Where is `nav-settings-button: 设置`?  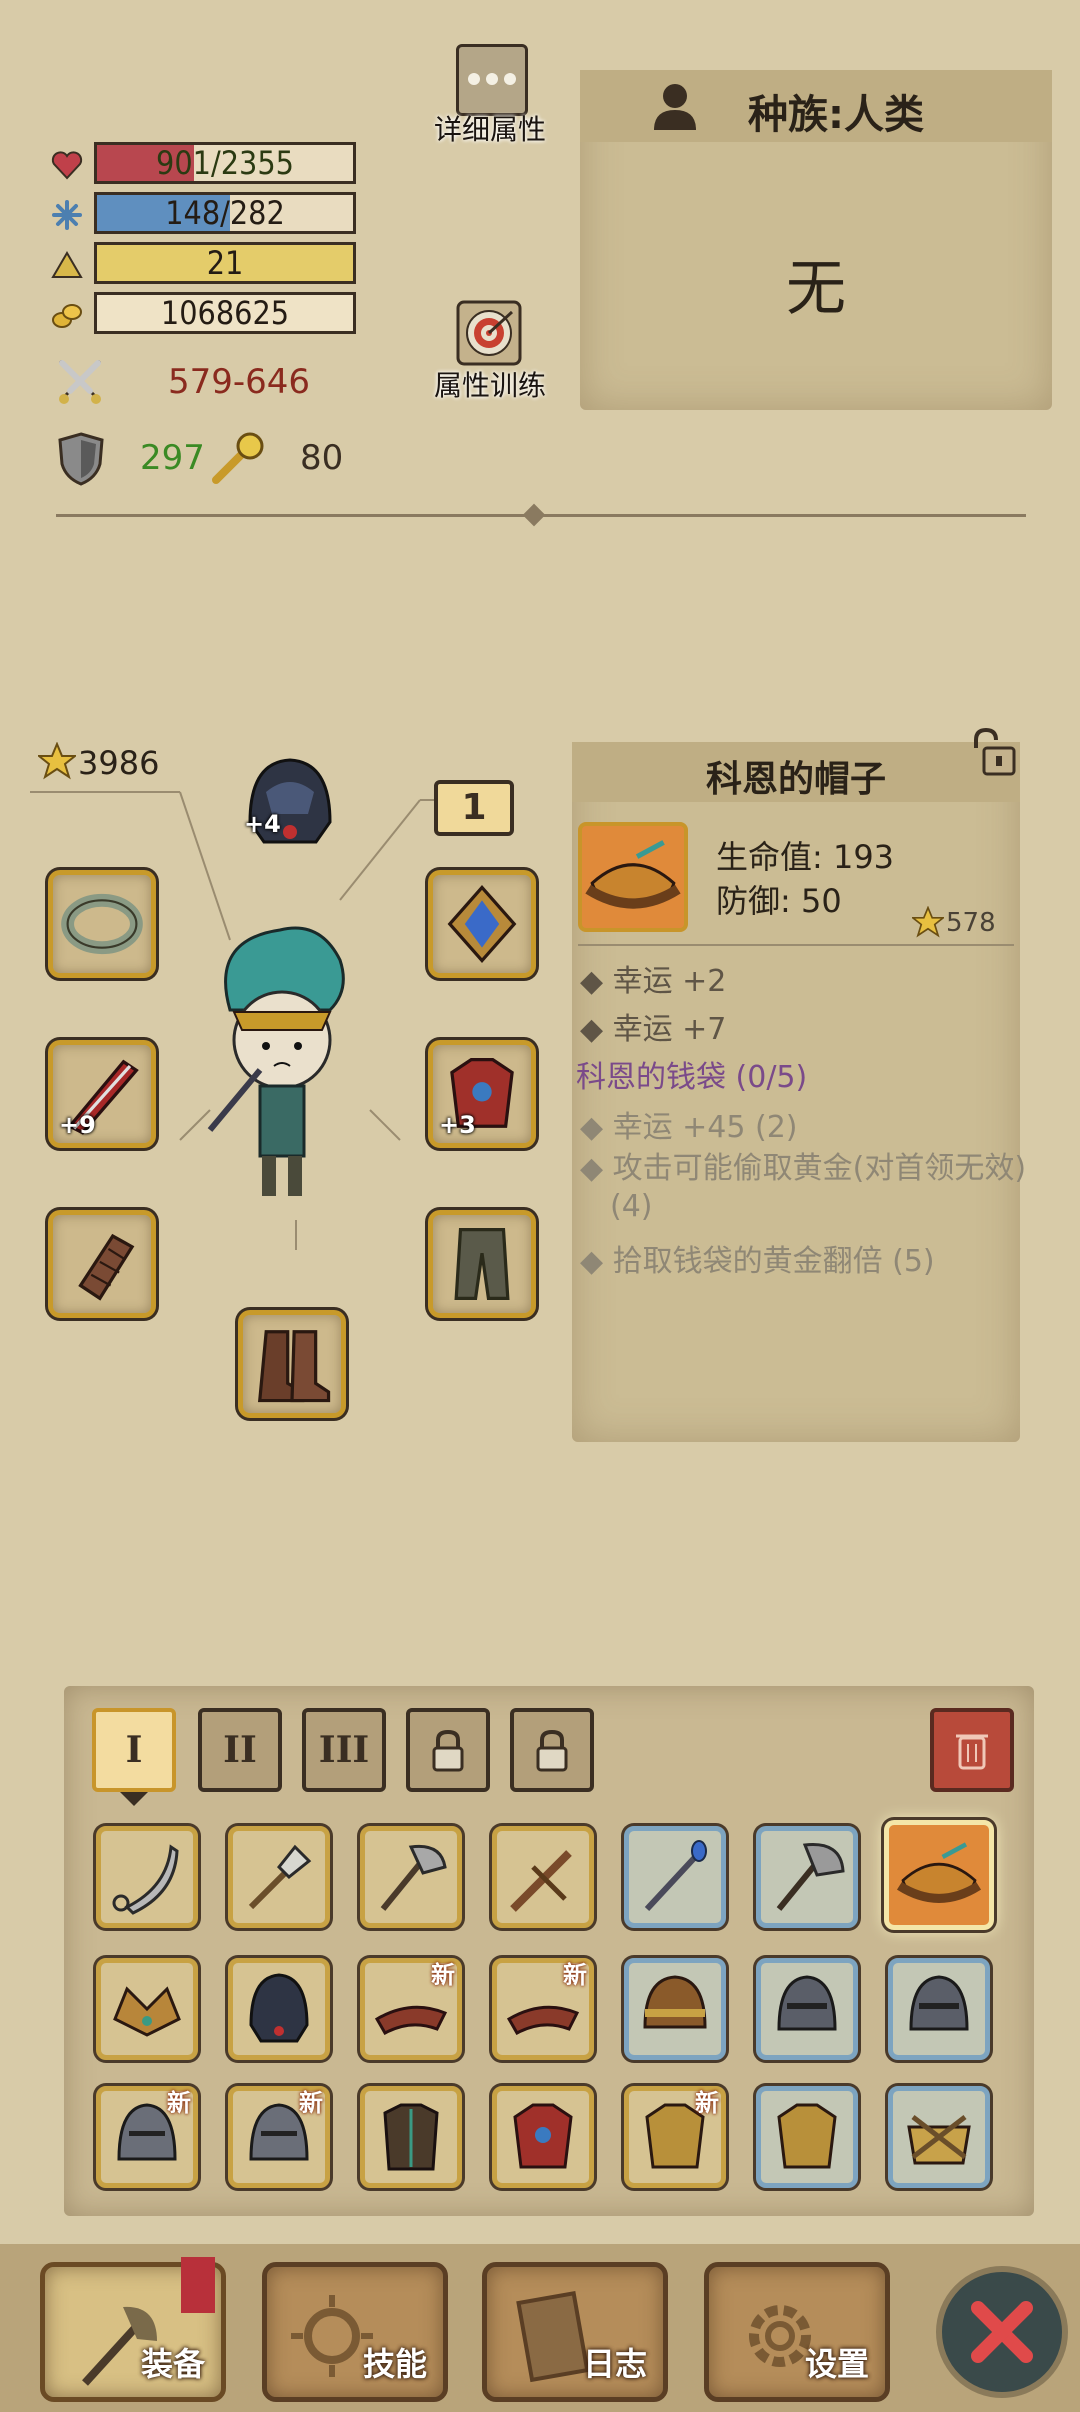
nav-settings-button: 设置 is located at coordinates (797, 2332).